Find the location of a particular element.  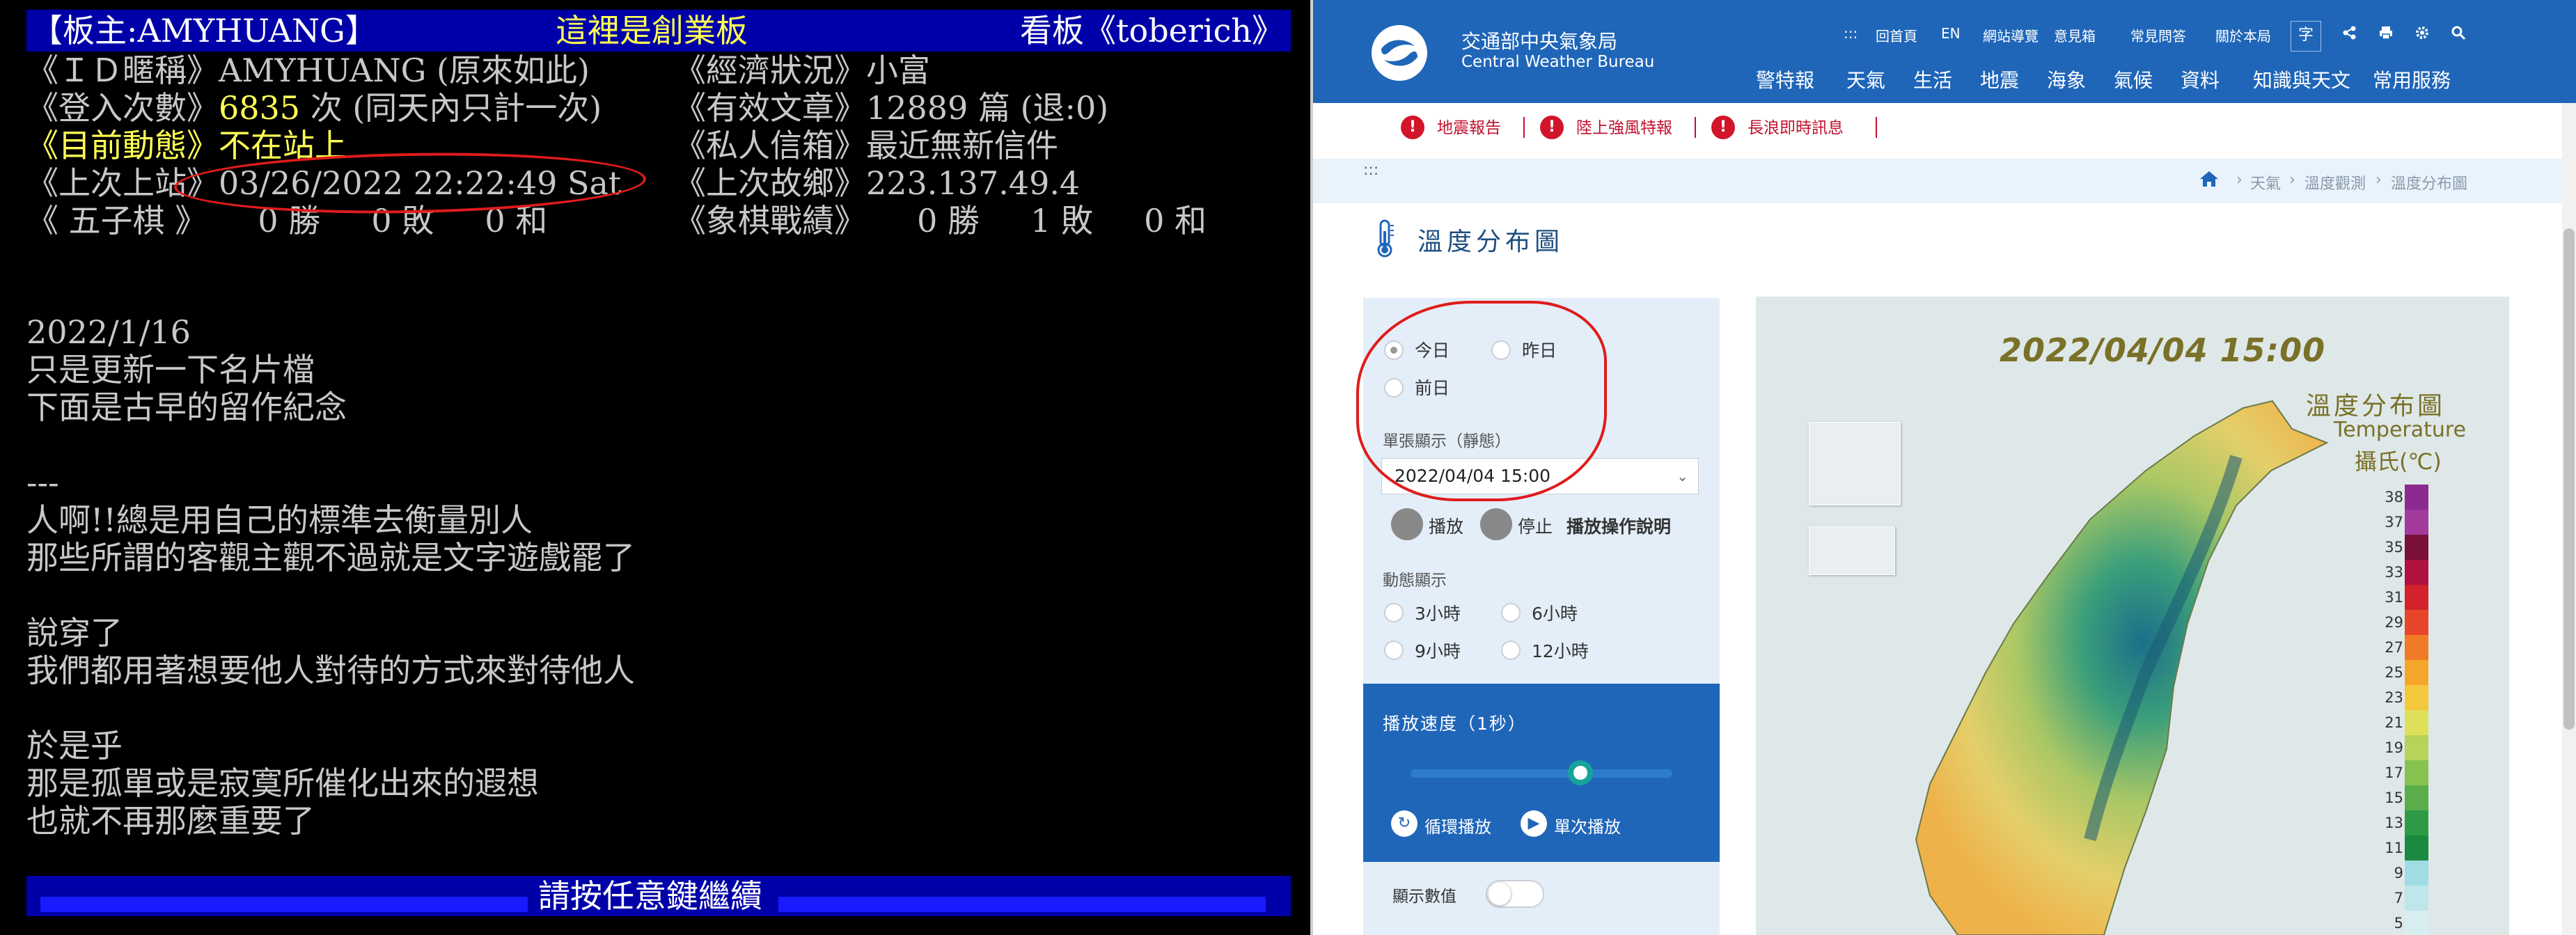

scale-label: 21 is located at coordinates (2394, 722).